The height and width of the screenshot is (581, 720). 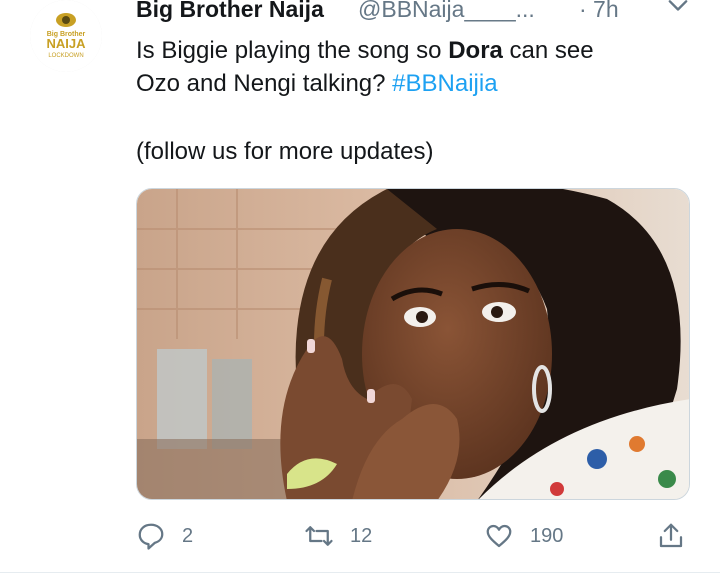 I want to click on svg-text: LOCKDOWN, so click(x=65, y=56).